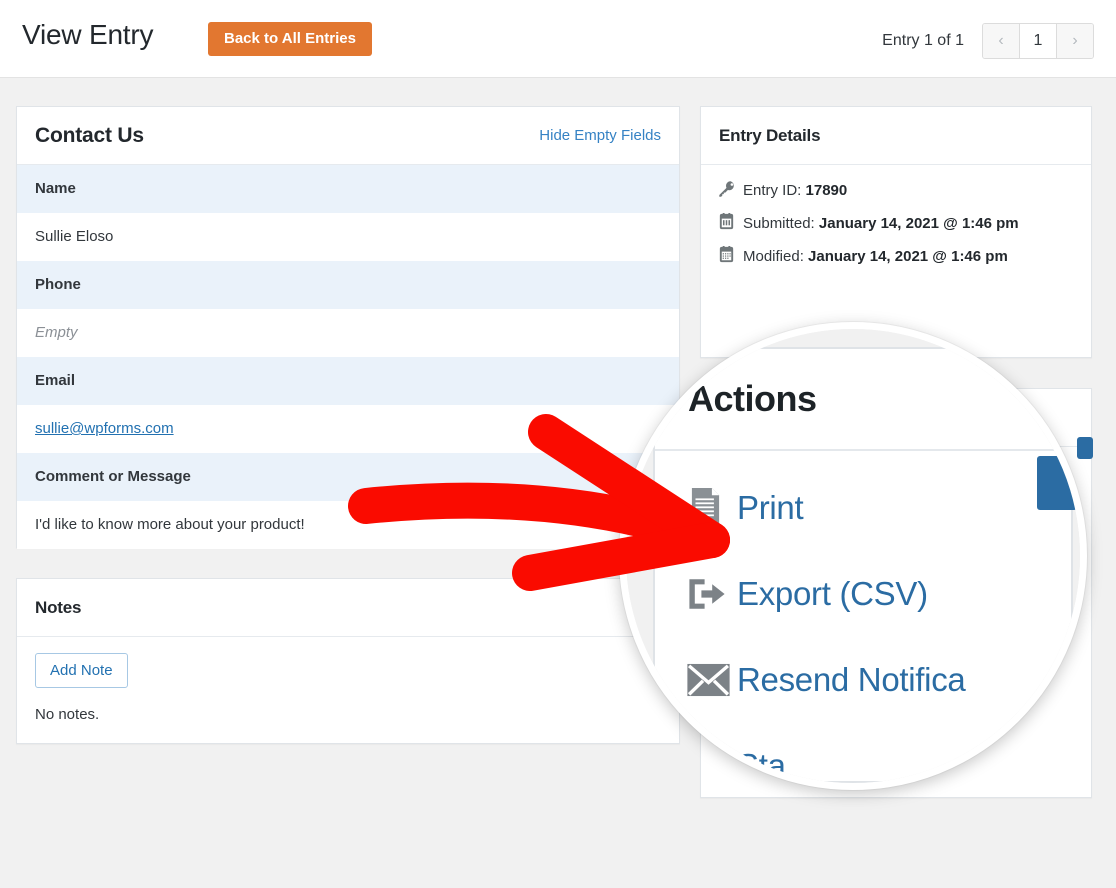  What do you see at coordinates (348, 429) in the screenshot?
I see `field-value: sullie@wpforms.com` at bounding box center [348, 429].